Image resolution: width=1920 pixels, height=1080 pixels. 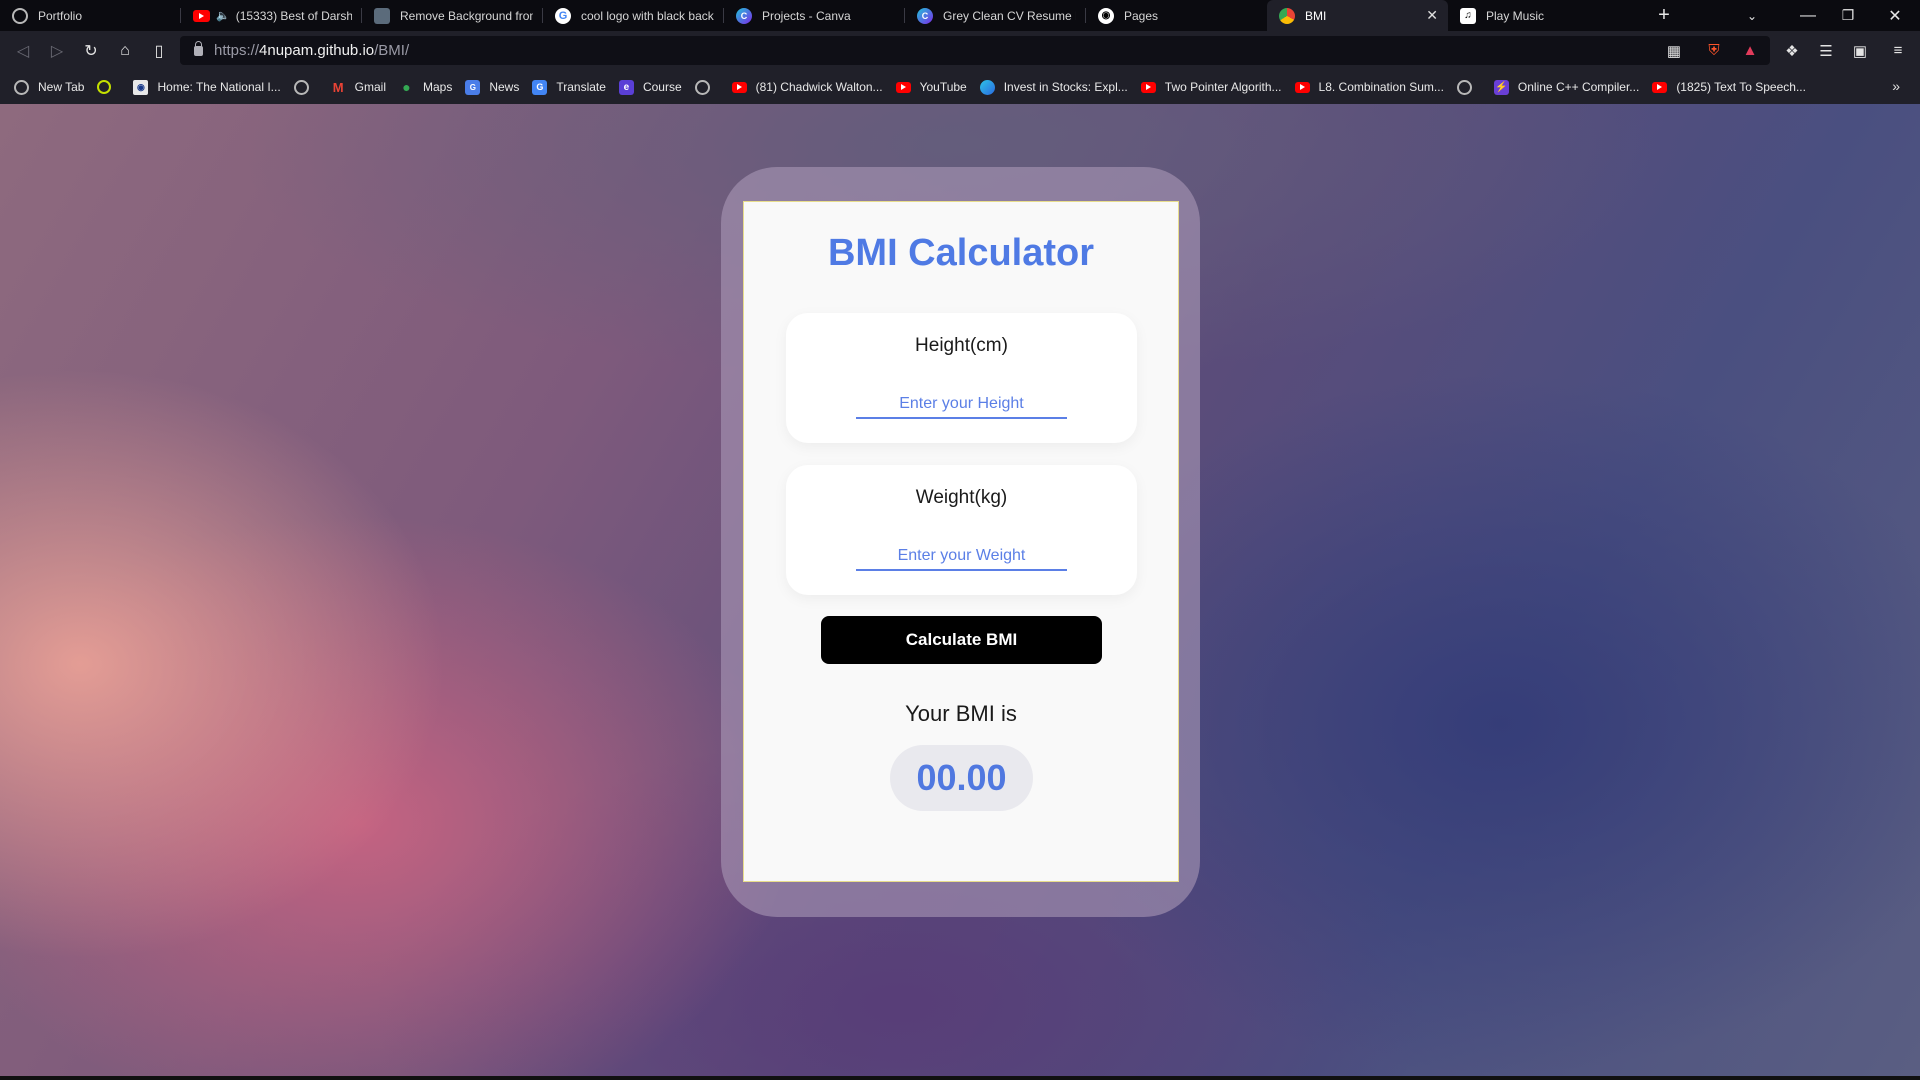 I want to click on tab-play-music: ♫ Play Music, so click(x=1538, y=15).